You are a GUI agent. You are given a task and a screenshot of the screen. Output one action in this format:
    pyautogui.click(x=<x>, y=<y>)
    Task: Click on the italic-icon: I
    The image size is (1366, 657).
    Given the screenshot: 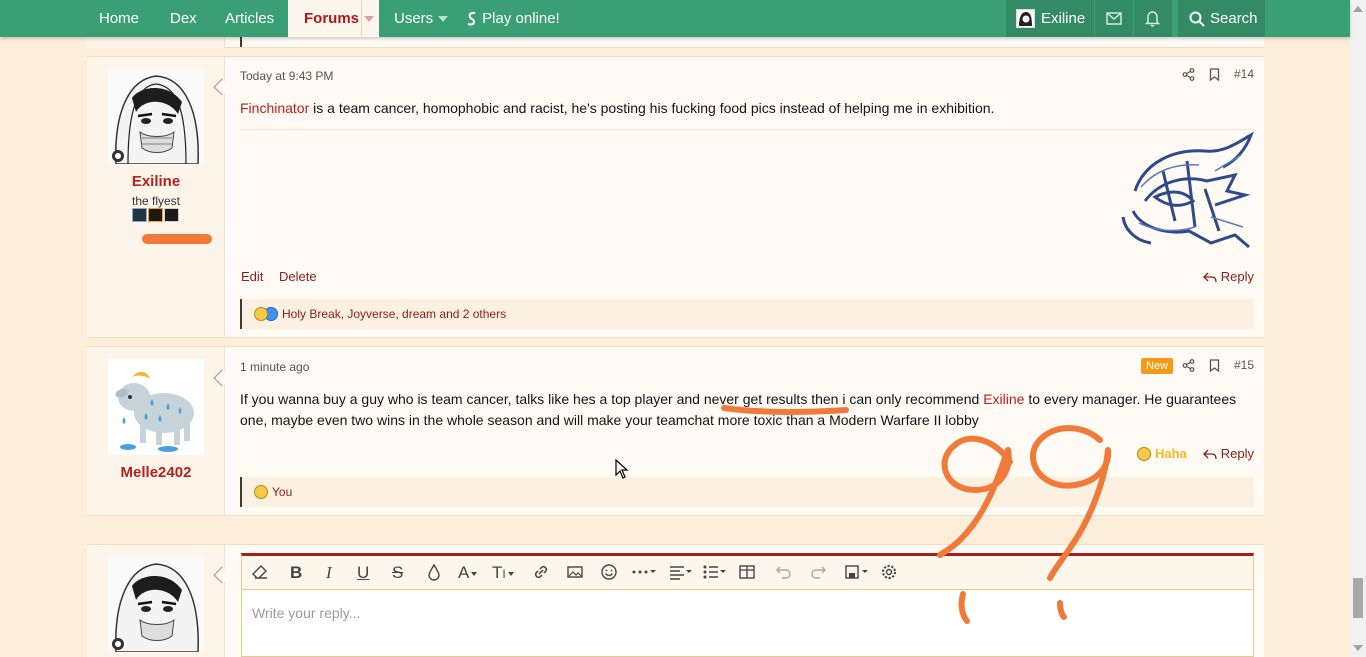 What is the action you would take?
    pyautogui.click(x=329, y=573)
    